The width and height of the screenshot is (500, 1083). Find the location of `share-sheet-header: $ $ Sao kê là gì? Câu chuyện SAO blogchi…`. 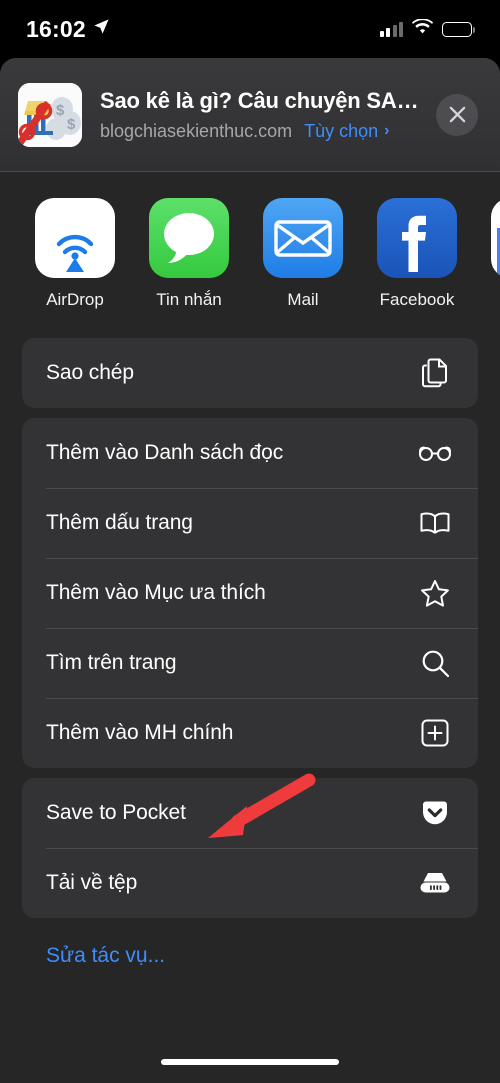

share-sheet-header: $ $ Sao kê là gì? Câu chuyện SAO blogchi… is located at coordinates (250, 115).